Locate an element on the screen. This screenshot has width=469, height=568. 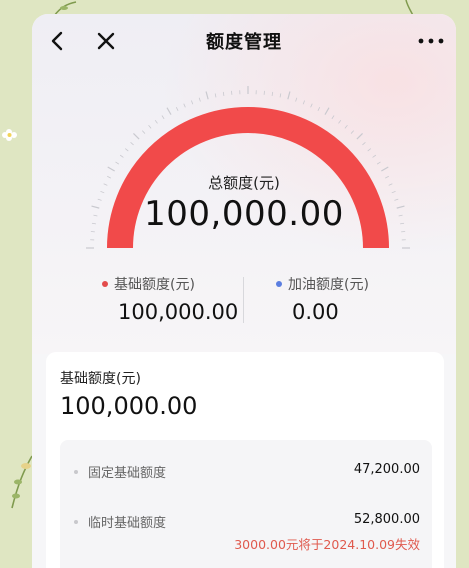
total-quota-value: 100,000.00 is located at coordinates (244, 214).